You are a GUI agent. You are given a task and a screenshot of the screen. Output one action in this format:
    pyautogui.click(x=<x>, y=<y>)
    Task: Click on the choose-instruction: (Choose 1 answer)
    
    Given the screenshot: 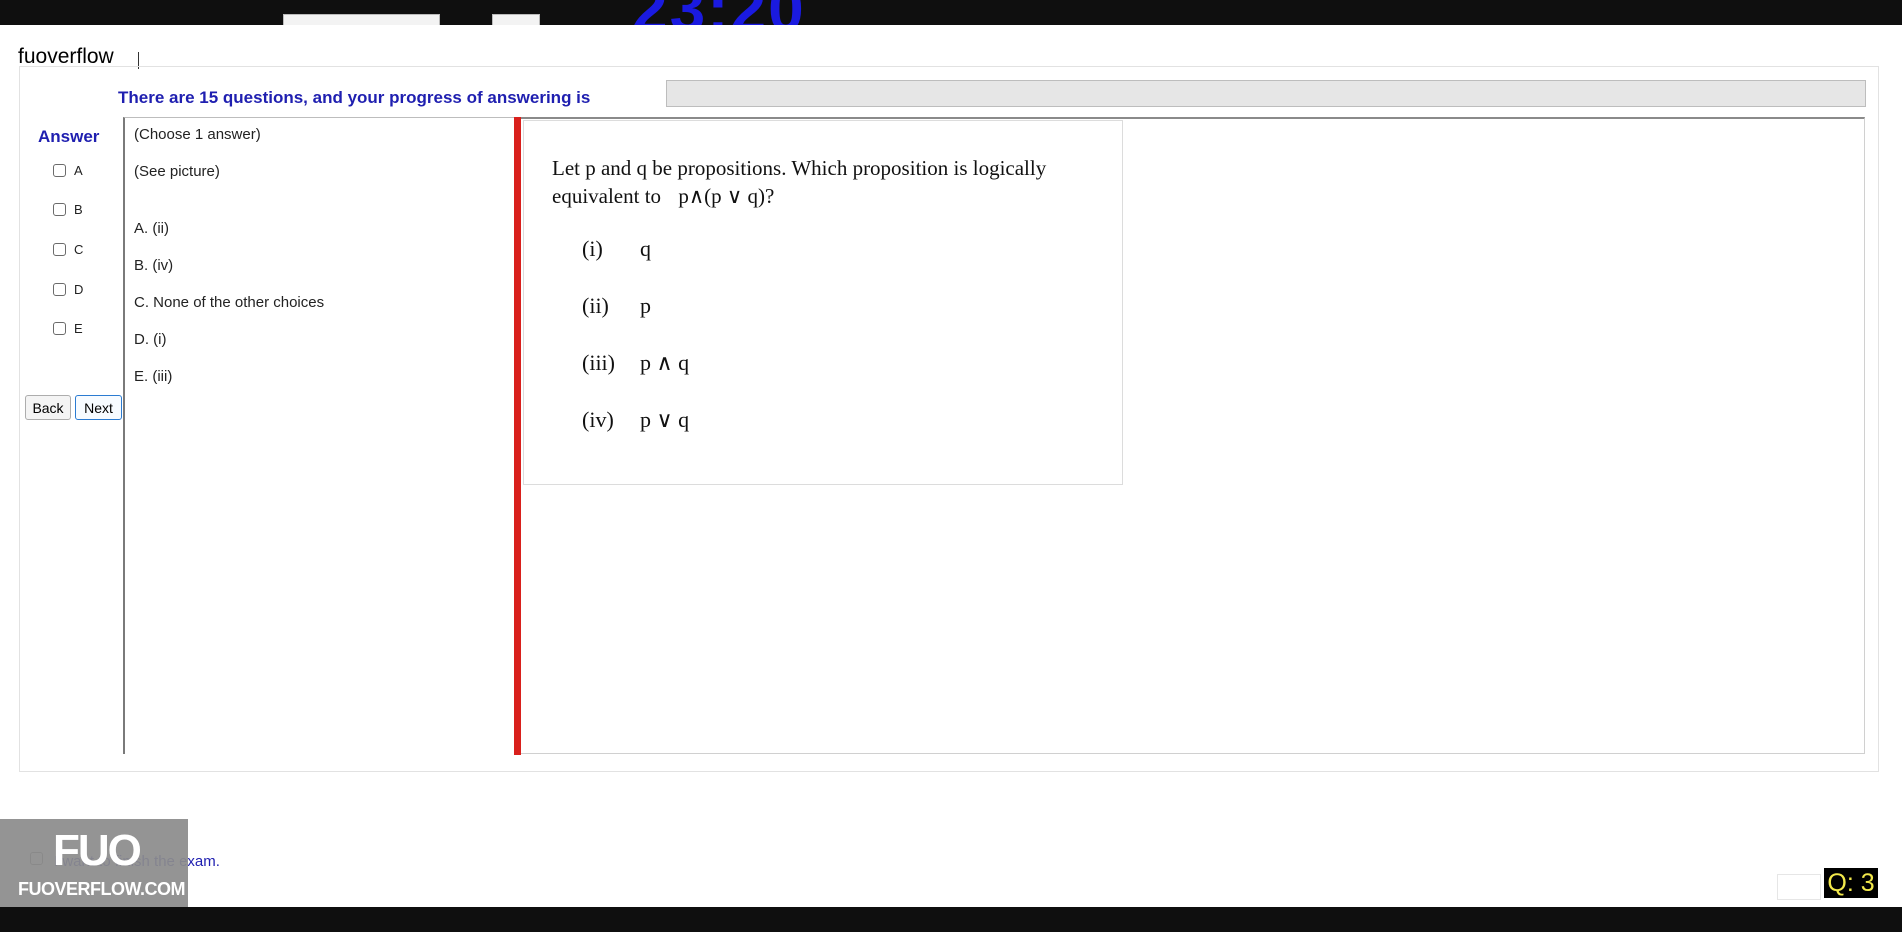 What is the action you would take?
    pyautogui.click(x=197, y=134)
    